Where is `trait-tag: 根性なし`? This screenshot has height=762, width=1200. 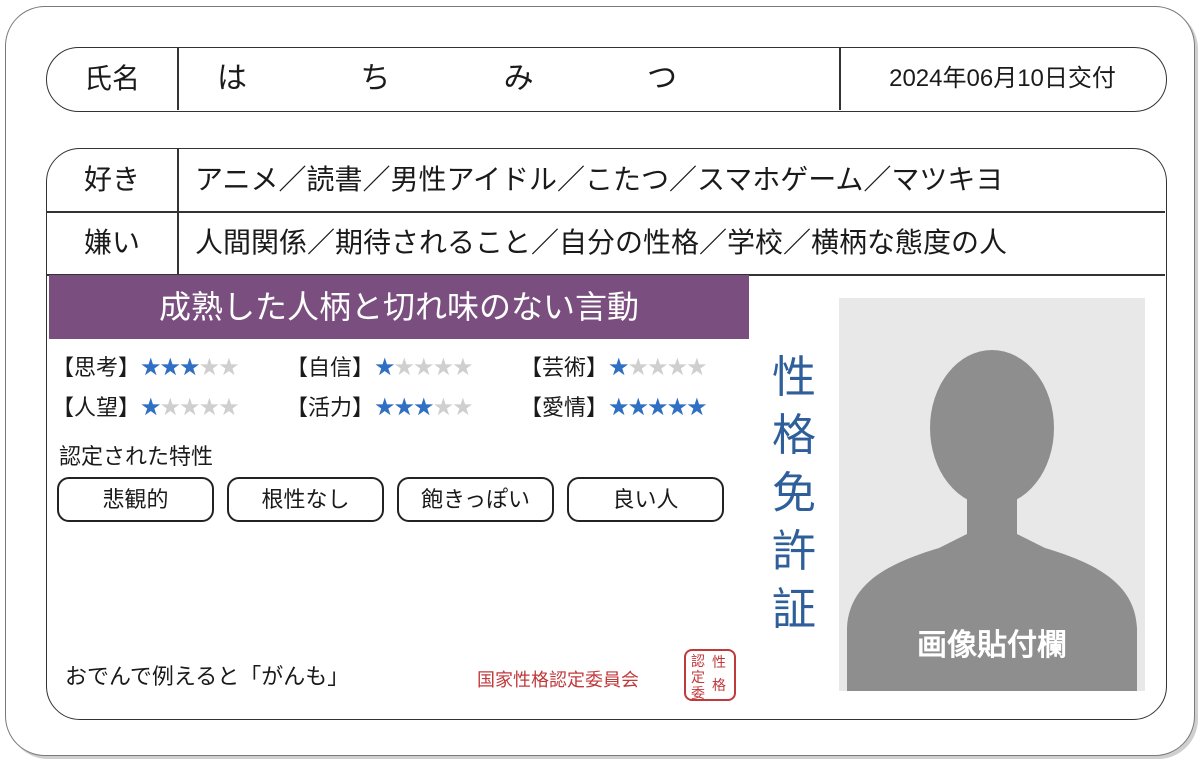 trait-tag: 根性なし is located at coordinates (305, 499).